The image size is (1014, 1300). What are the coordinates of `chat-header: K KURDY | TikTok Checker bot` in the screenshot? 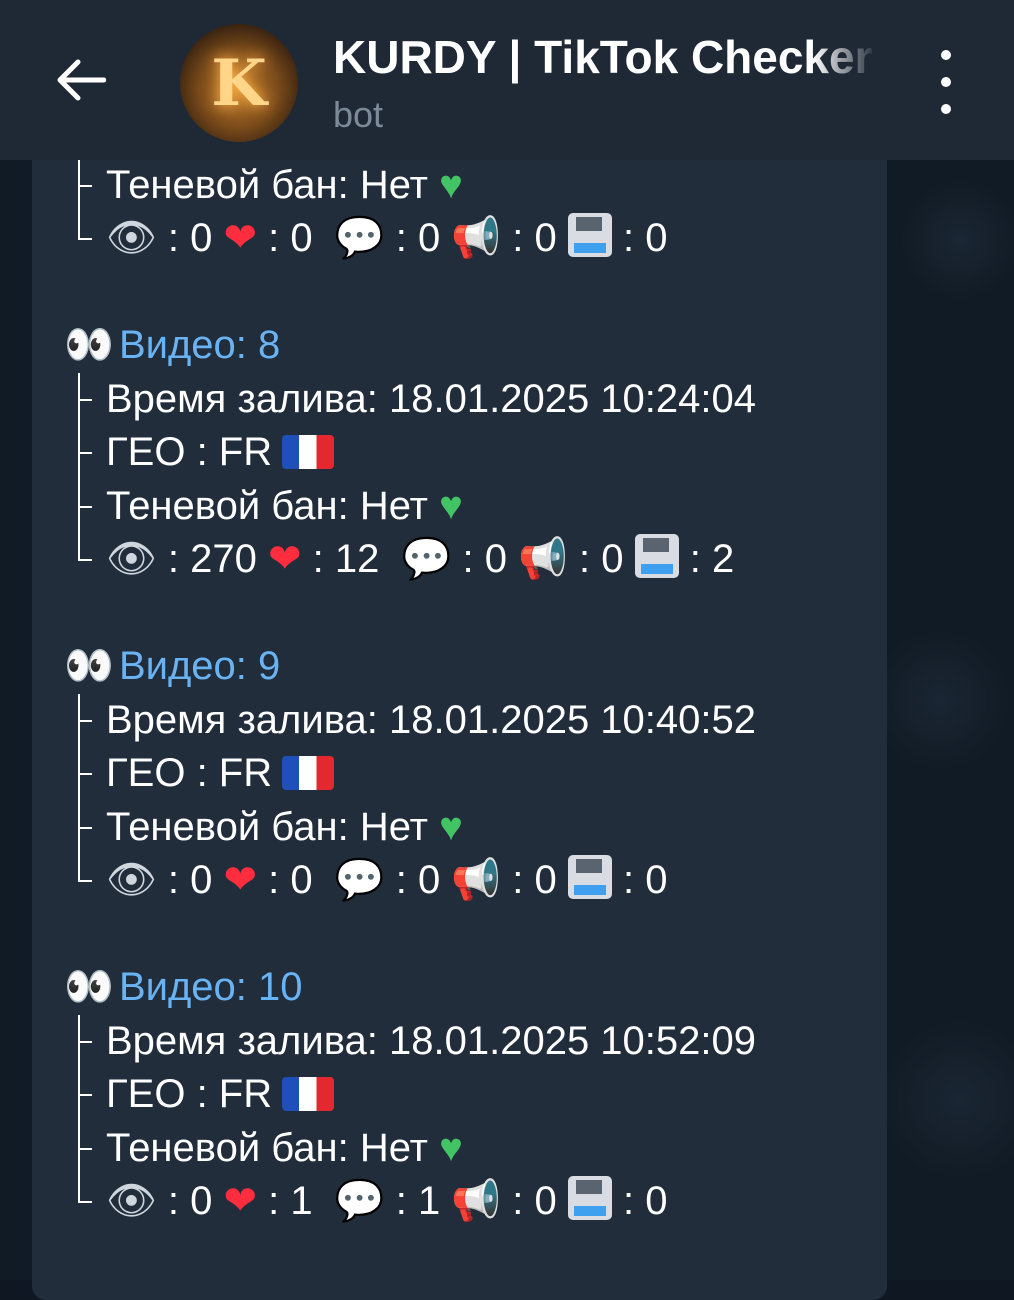 It's located at (507, 80).